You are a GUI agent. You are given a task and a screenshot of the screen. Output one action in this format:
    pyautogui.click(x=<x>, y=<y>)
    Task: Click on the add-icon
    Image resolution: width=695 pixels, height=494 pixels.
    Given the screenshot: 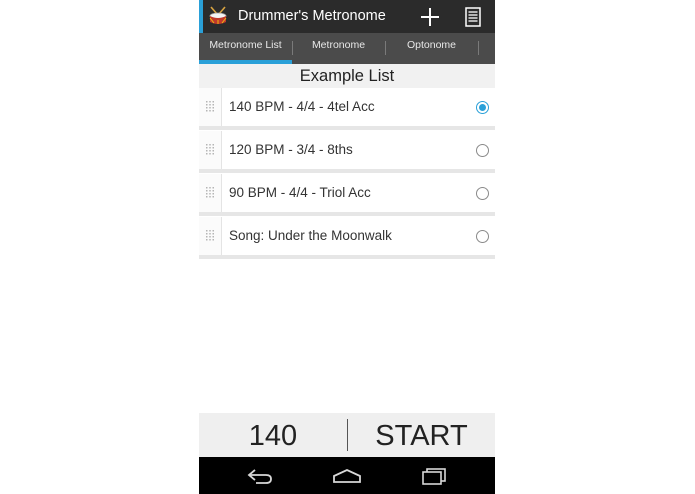 What is the action you would take?
    pyautogui.click(x=430, y=17)
    